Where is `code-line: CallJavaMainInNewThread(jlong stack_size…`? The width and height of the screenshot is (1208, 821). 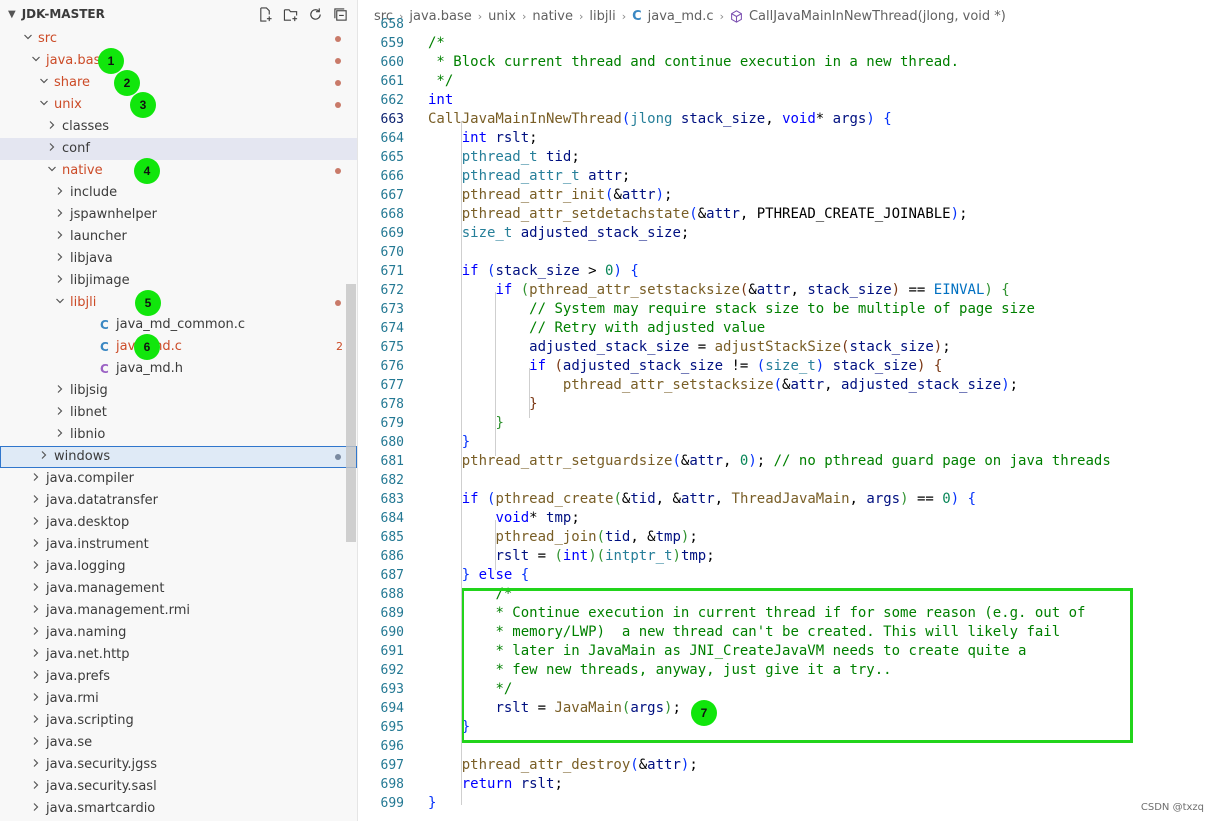
code-line: CallJavaMainInNewThread(jlong stack_size… is located at coordinates (660, 119).